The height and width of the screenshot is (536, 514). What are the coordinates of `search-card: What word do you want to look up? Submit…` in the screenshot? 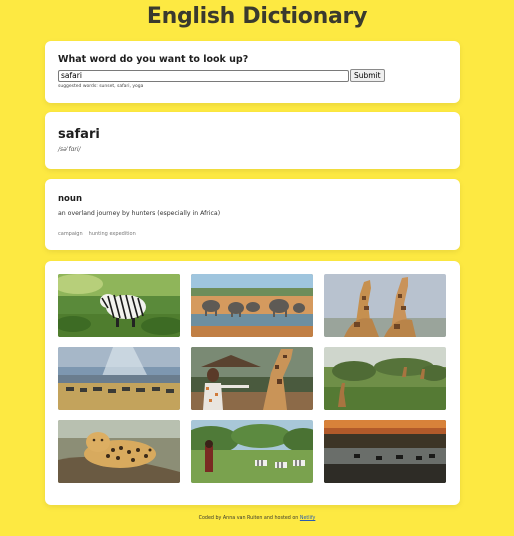 It's located at (252, 72).